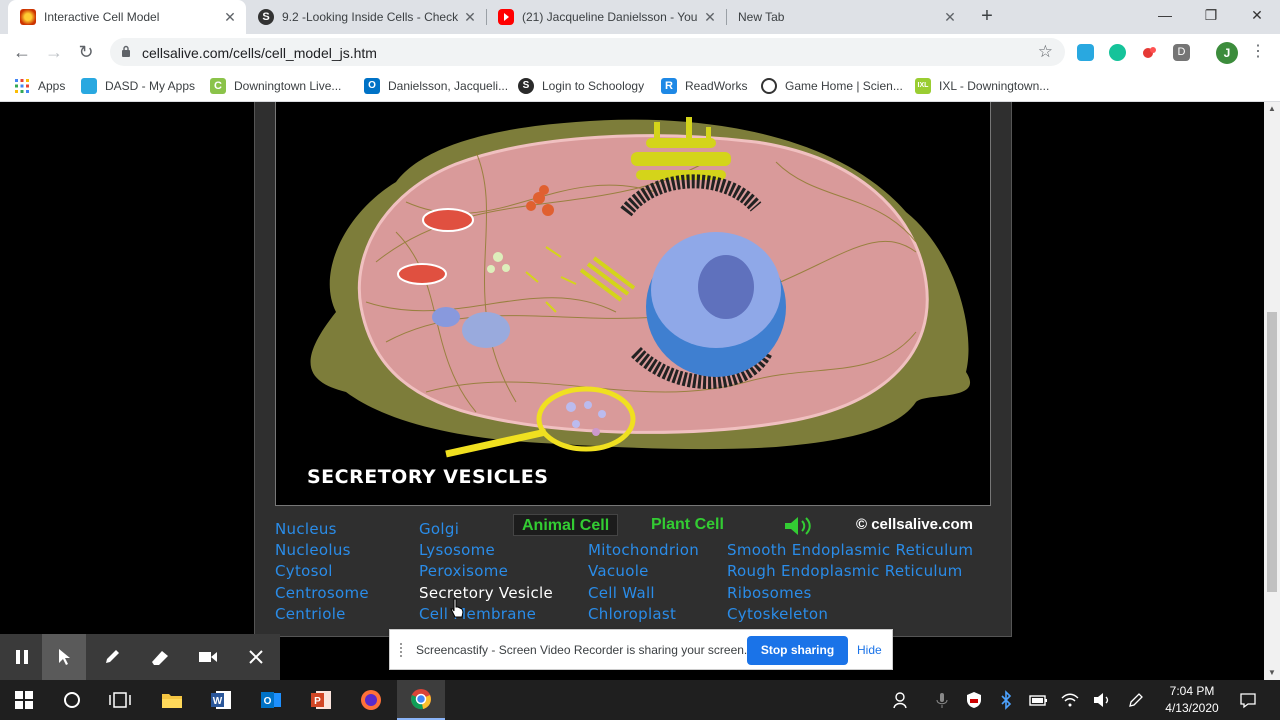  What do you see at coordinates (643, 550) in the screenshot?
I see `link-mitochondrion: Mitochondrion` at bounding box center [643, 550].